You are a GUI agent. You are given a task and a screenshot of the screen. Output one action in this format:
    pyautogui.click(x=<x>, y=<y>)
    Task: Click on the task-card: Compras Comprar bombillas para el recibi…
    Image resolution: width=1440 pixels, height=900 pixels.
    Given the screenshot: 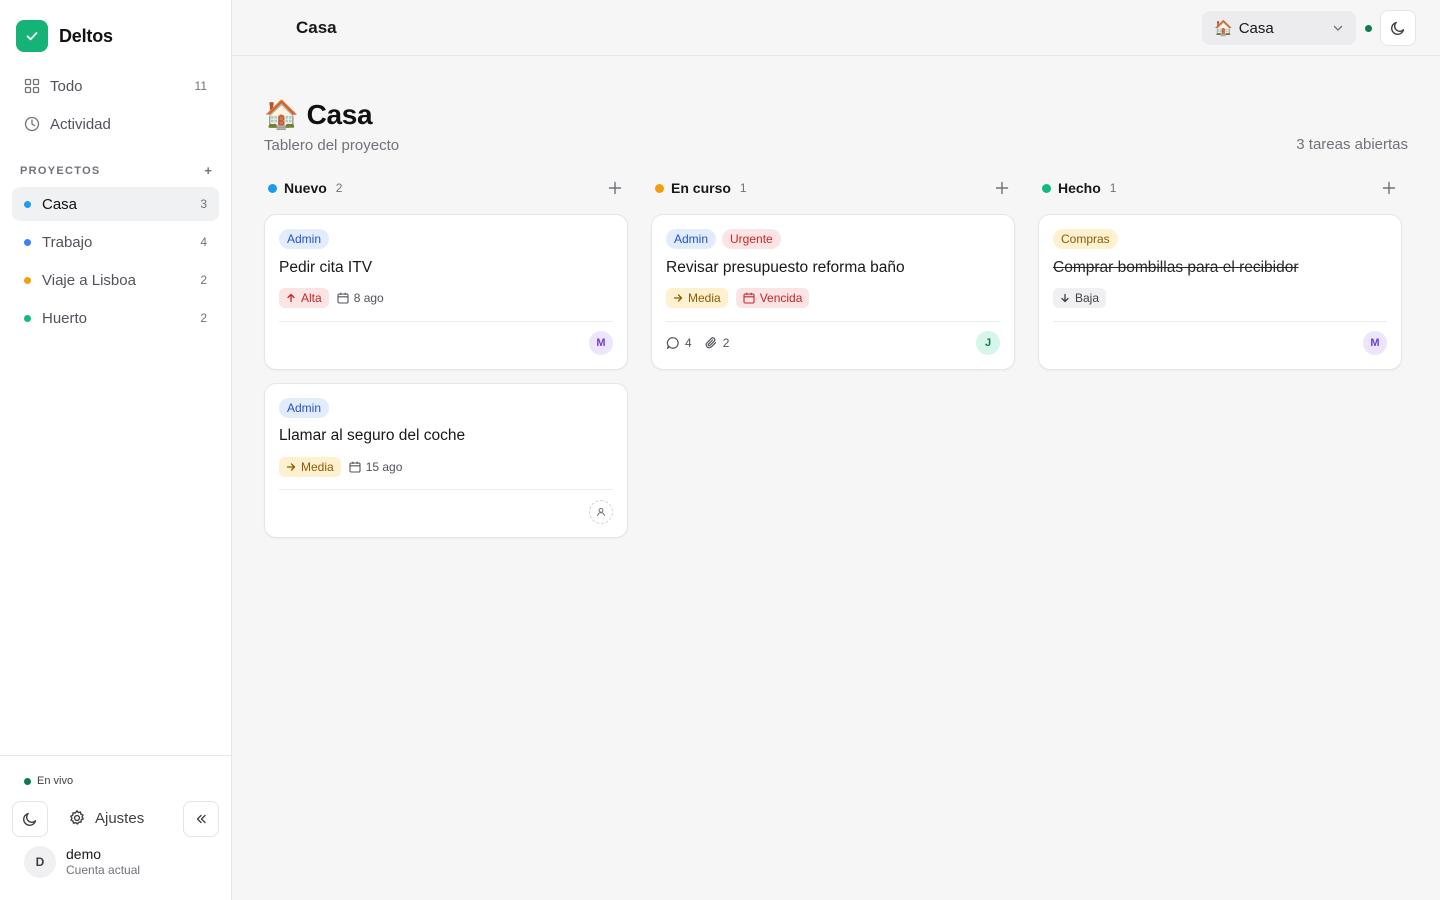 What is the action you would take?
    pyautogui.click(x=1220, y=292)
    